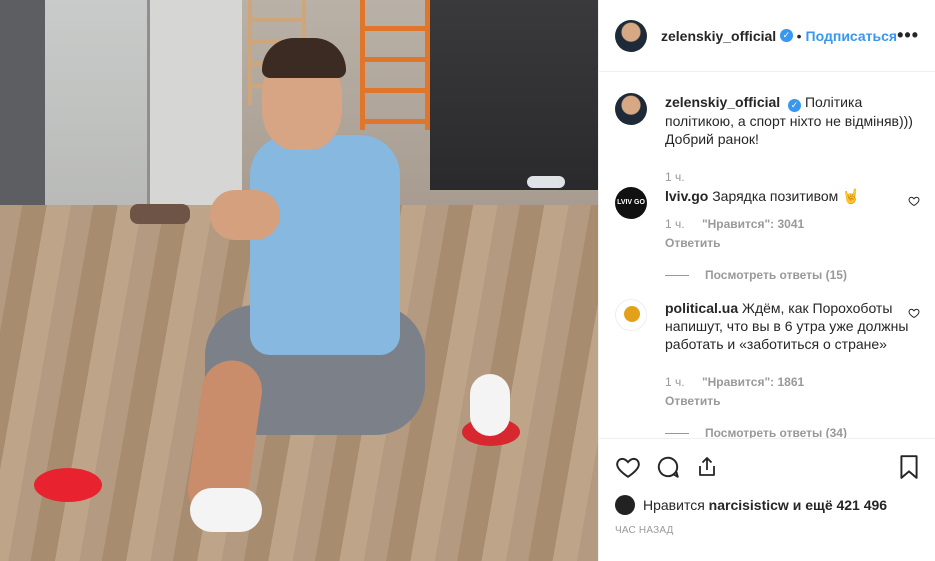 The image size is (935, 561). Describe the element at coordinates (245, 215) in the screenshot. I see `person-arm` at that location.